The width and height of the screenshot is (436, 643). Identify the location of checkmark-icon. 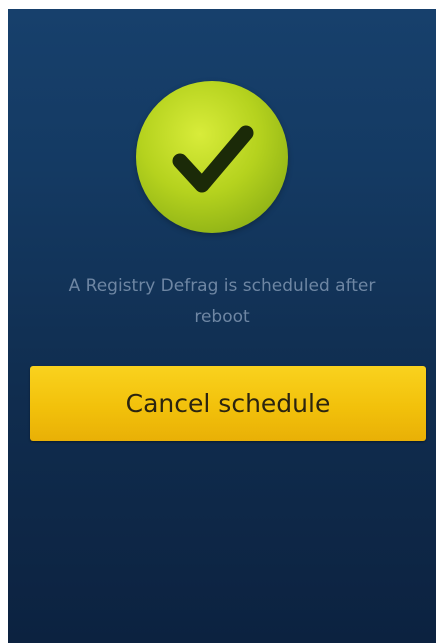
(212, 157).